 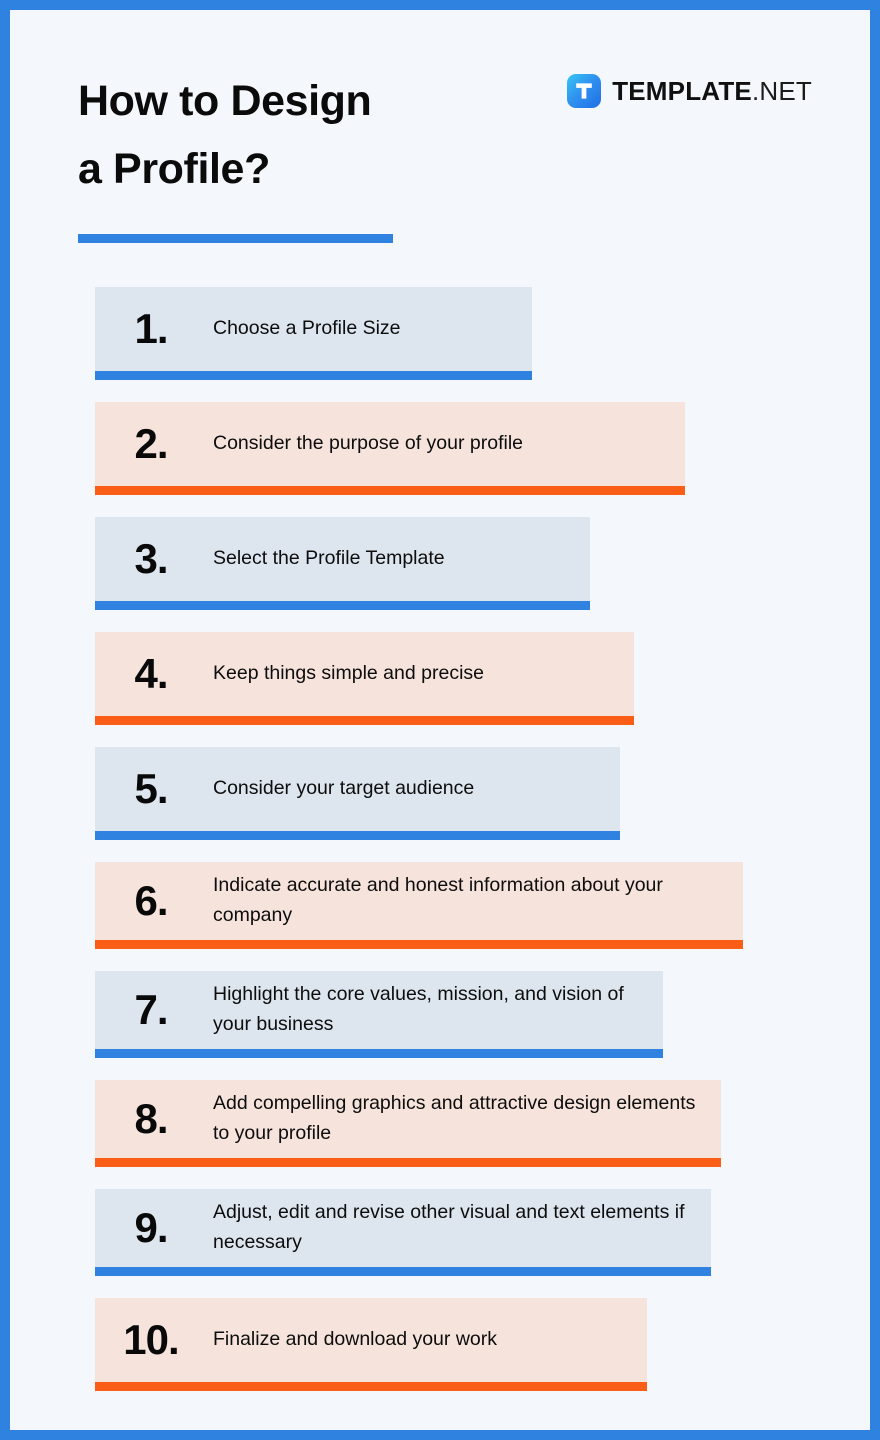 What do you see at coordinates (368, 443) in the screenshot?
I see `step-label: Consider the purpose of your profile` at bounding box center [368, 443].